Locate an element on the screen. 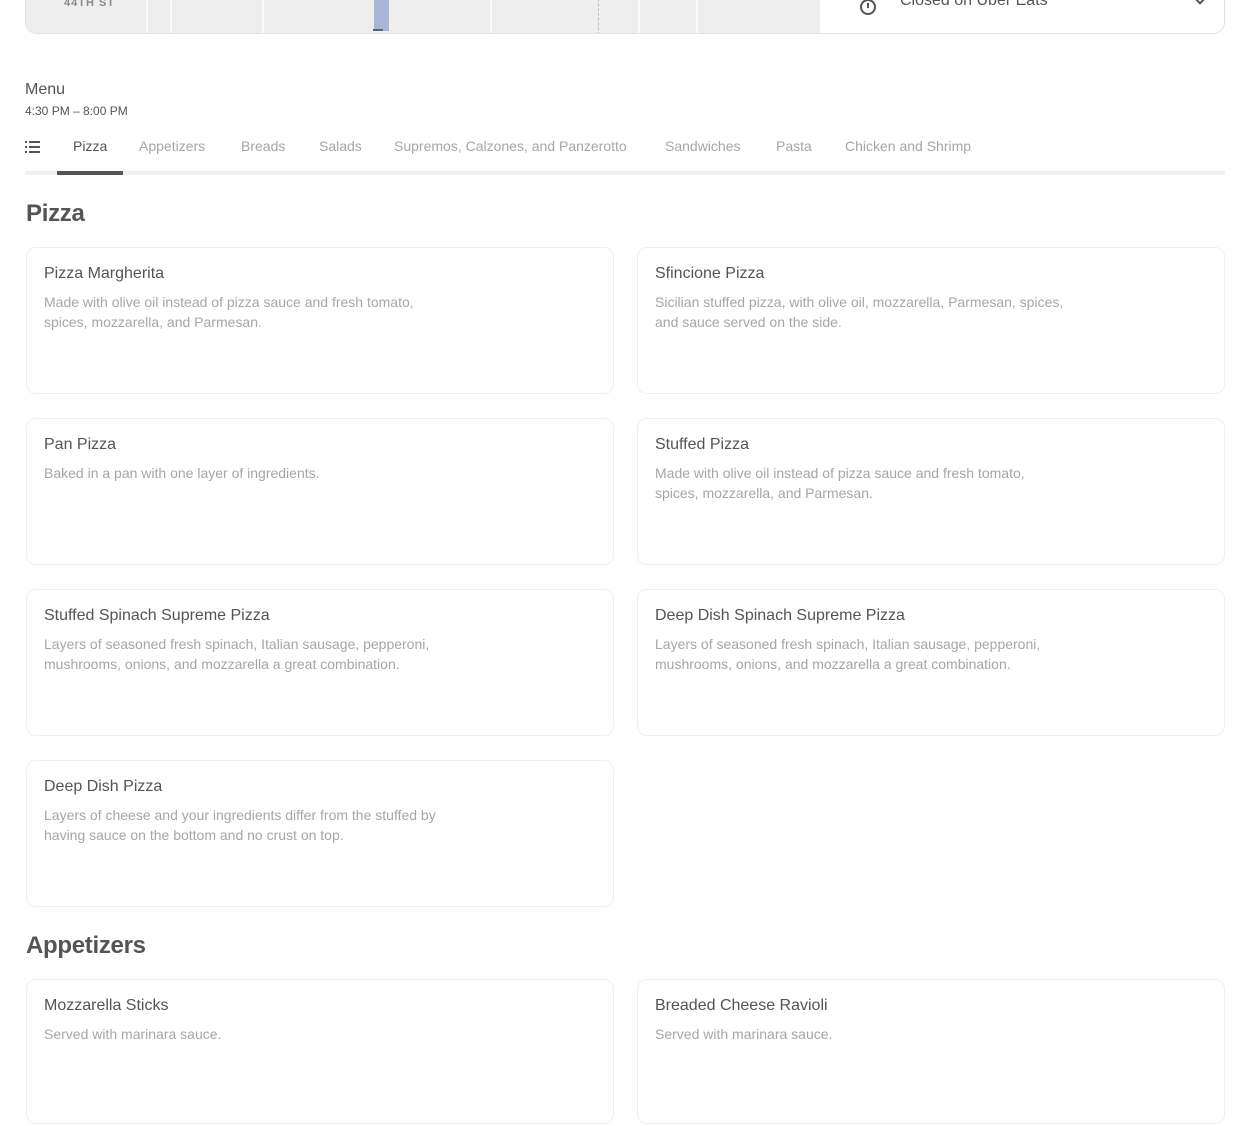 Image resolution: width=1250 pixels, height=1126 pixels. location-map: 44TH ST is located at coordinates (423, 16).